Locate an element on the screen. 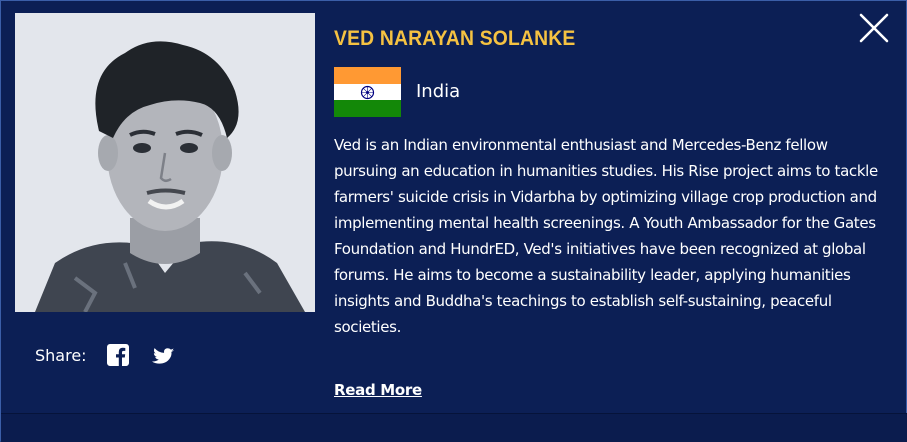  facebook-icon is located at coordinates (117, 355).